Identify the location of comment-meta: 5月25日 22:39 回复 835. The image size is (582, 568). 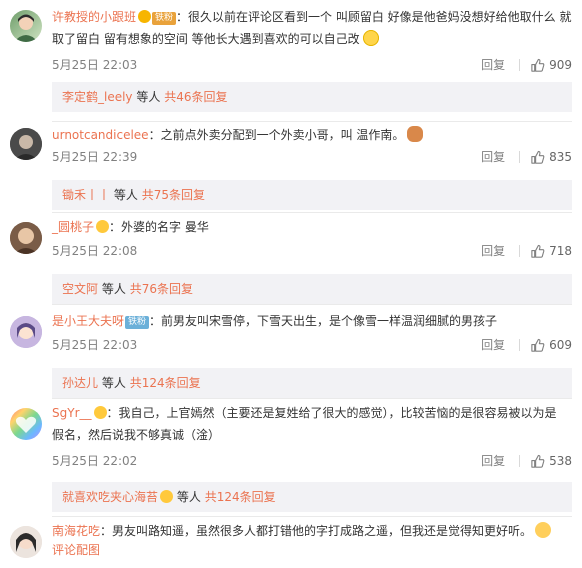
(312, 157).